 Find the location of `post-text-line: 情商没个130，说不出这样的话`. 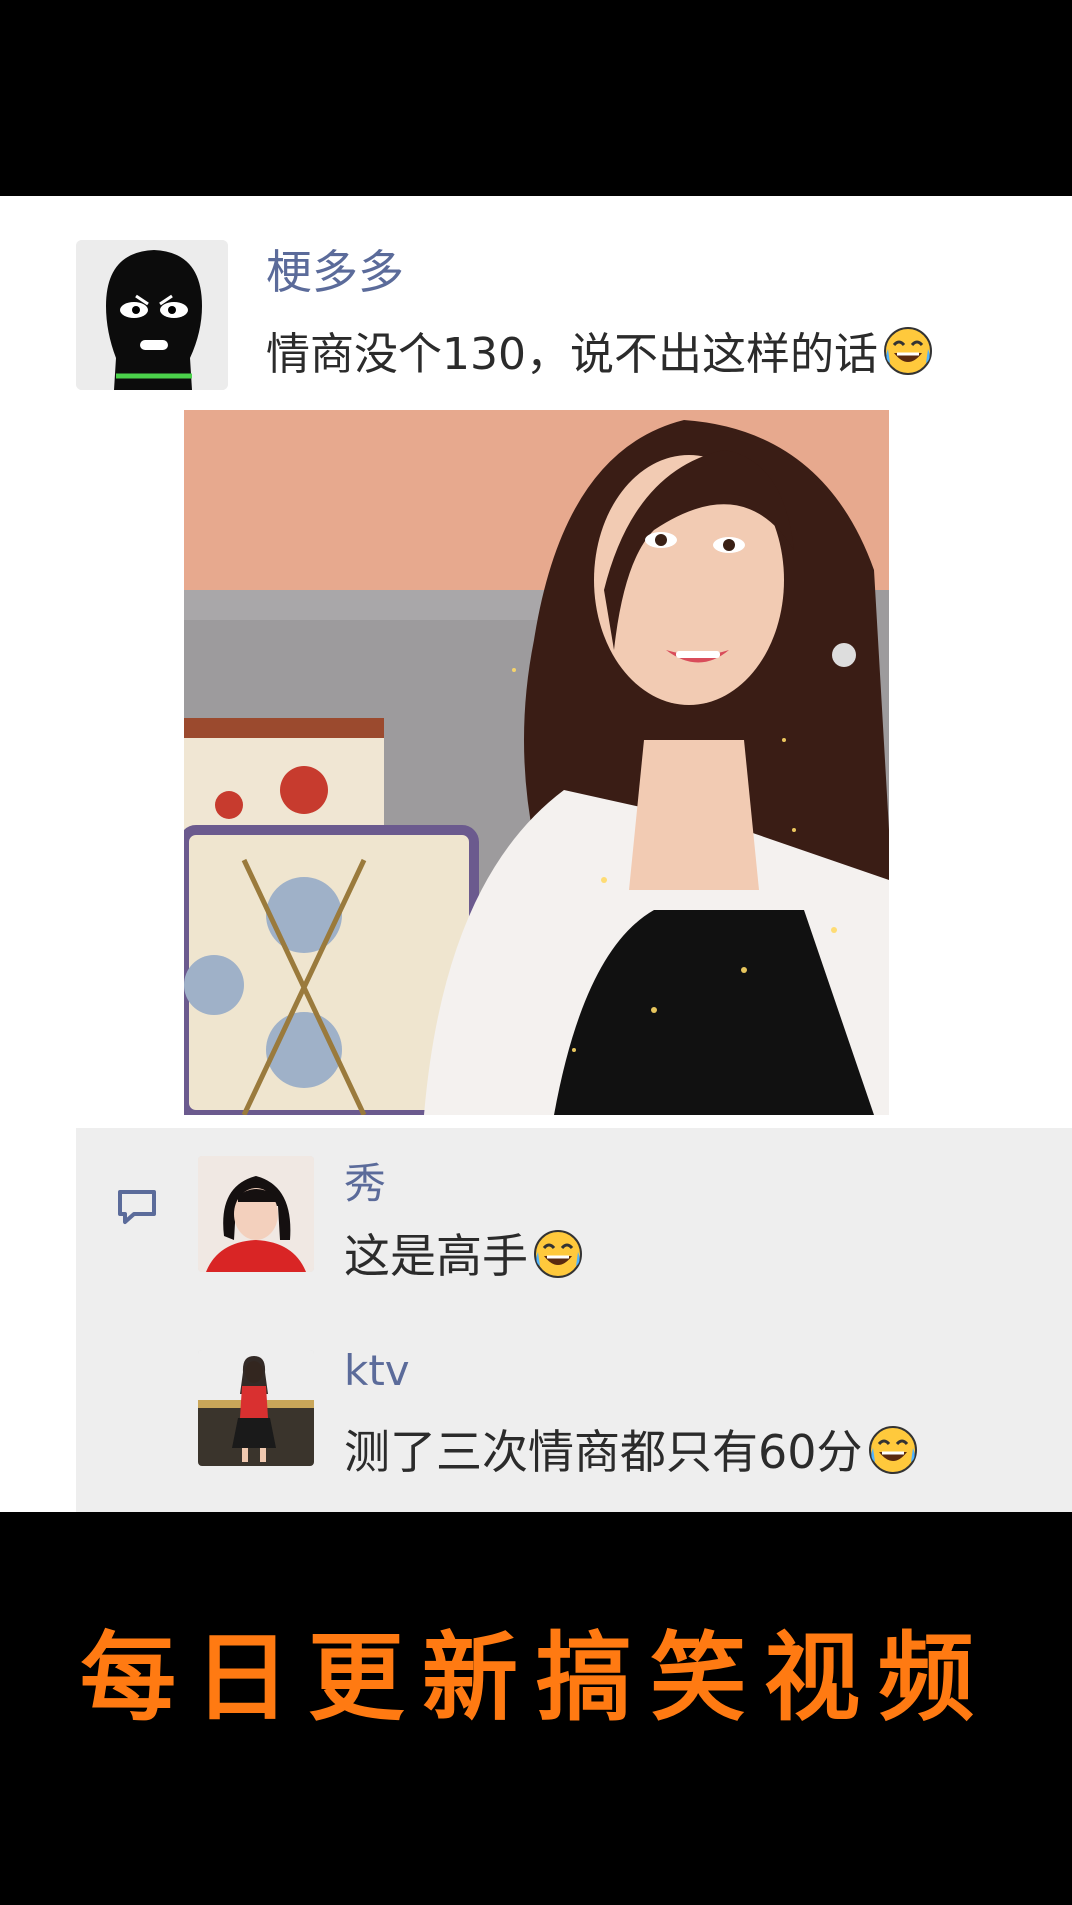

post-text-line: 情商没个130，说不出这样的话 is located at coordinates (600, 350).